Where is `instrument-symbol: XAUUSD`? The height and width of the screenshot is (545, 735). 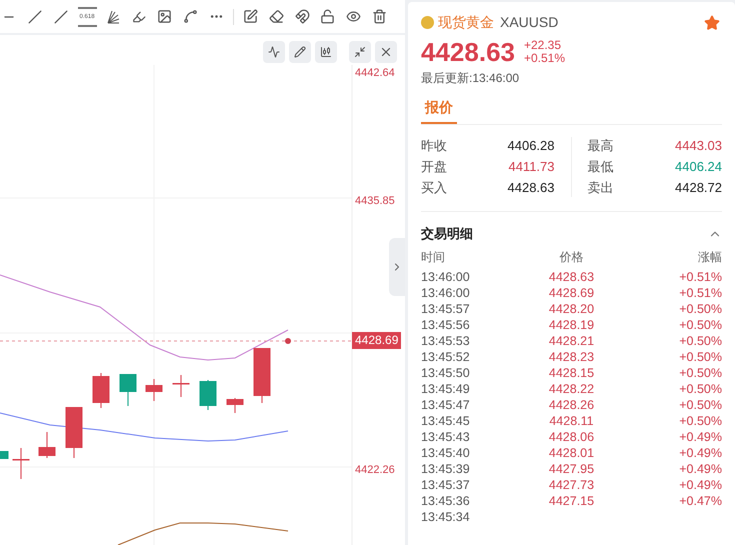
instrument-symbol: XAUUSD is located at coordinates (529, 22).